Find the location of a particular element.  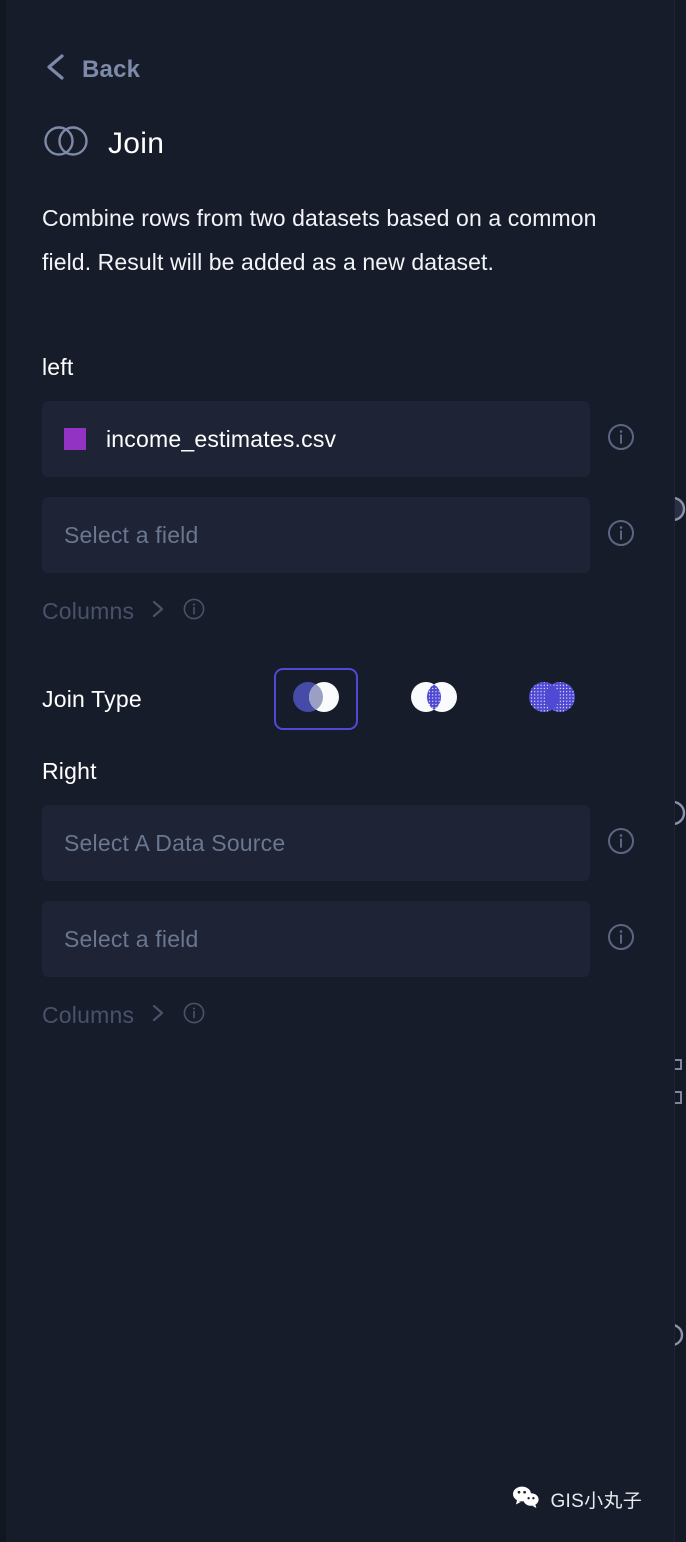

right-datasource-select: Select A Data Source is located at coordinates (316, 843).